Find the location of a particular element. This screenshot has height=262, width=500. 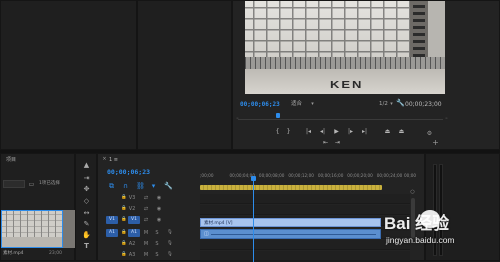

source-patch-a1: A1 is located at coordinates (112, 233).